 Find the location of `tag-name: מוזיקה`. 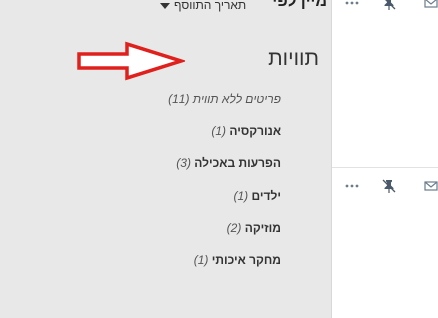

tag-name: מוזיקה is located at coordinates (262, 227).